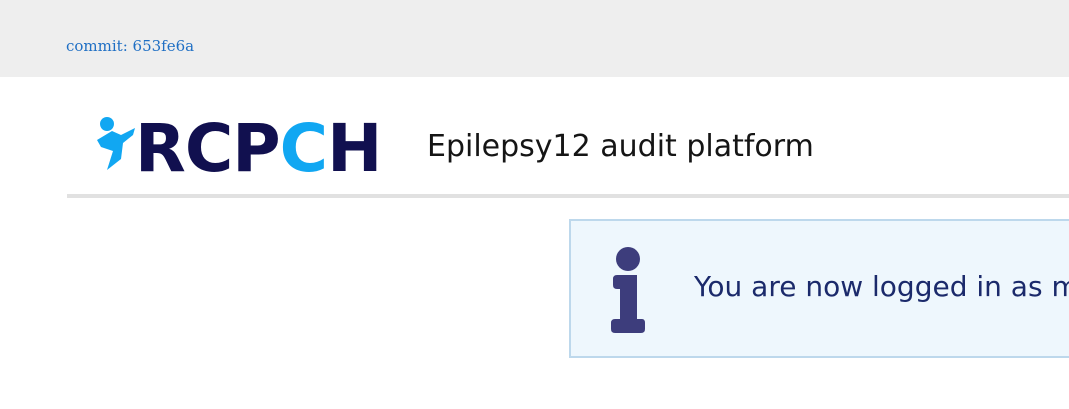 The image size is (1069, 409). I want to click on logo-graphic: RCPCH, so click(239, 145).